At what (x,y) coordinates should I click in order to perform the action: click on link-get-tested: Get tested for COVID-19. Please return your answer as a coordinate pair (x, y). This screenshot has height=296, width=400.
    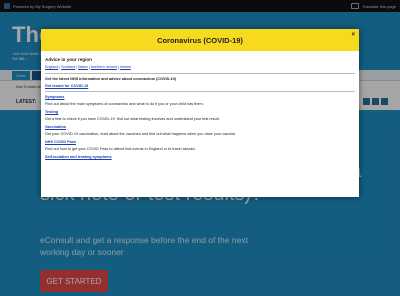
    Looking at the image, I should click on (200, 86).